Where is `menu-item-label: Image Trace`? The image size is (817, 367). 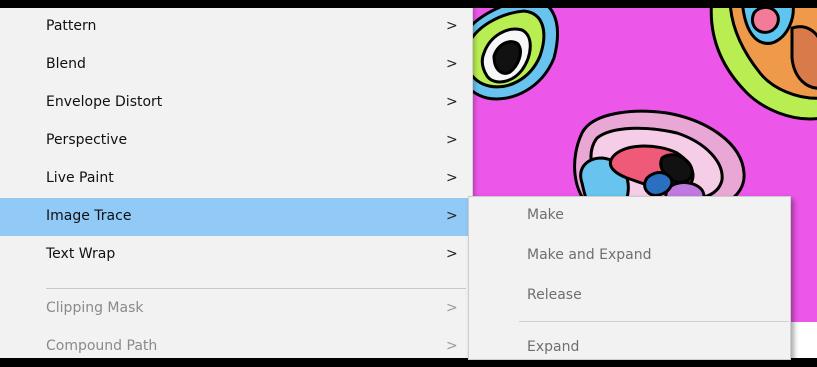 menu-item-label: Image Trace is located at coordinates (89, 216).